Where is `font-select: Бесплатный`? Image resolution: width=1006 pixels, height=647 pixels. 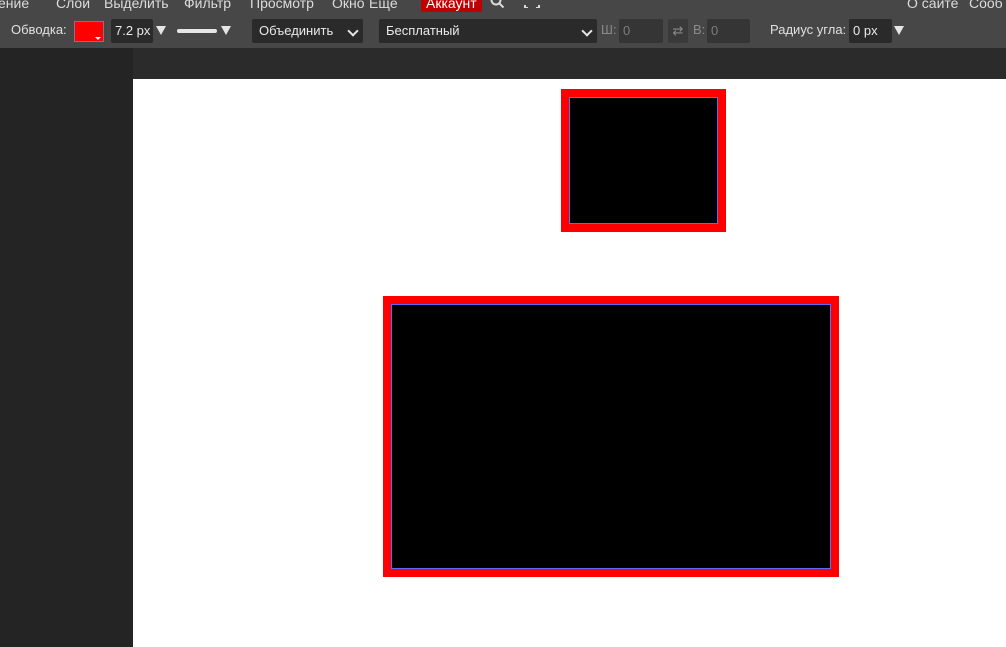 font-select: Бесплатный is located at coordinates (488, 31).